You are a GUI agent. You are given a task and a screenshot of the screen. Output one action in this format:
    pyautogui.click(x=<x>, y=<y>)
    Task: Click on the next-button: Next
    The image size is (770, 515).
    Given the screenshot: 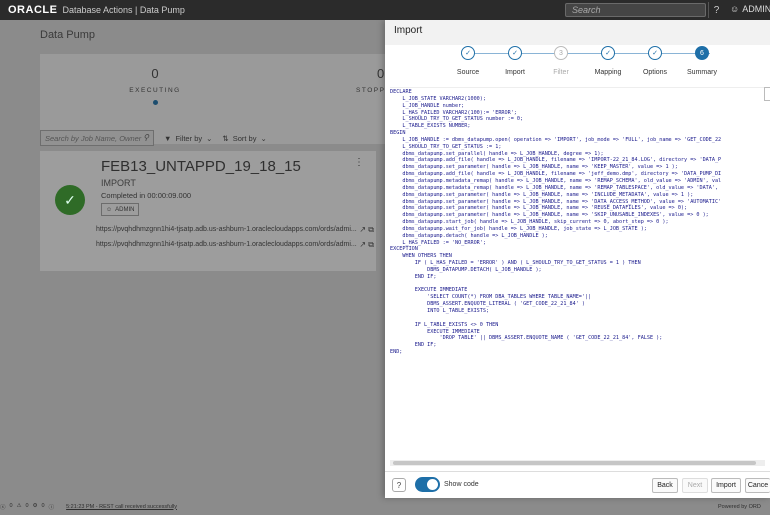 What is the action you would take?
    pyautogui.click(x=695, y=485)
    